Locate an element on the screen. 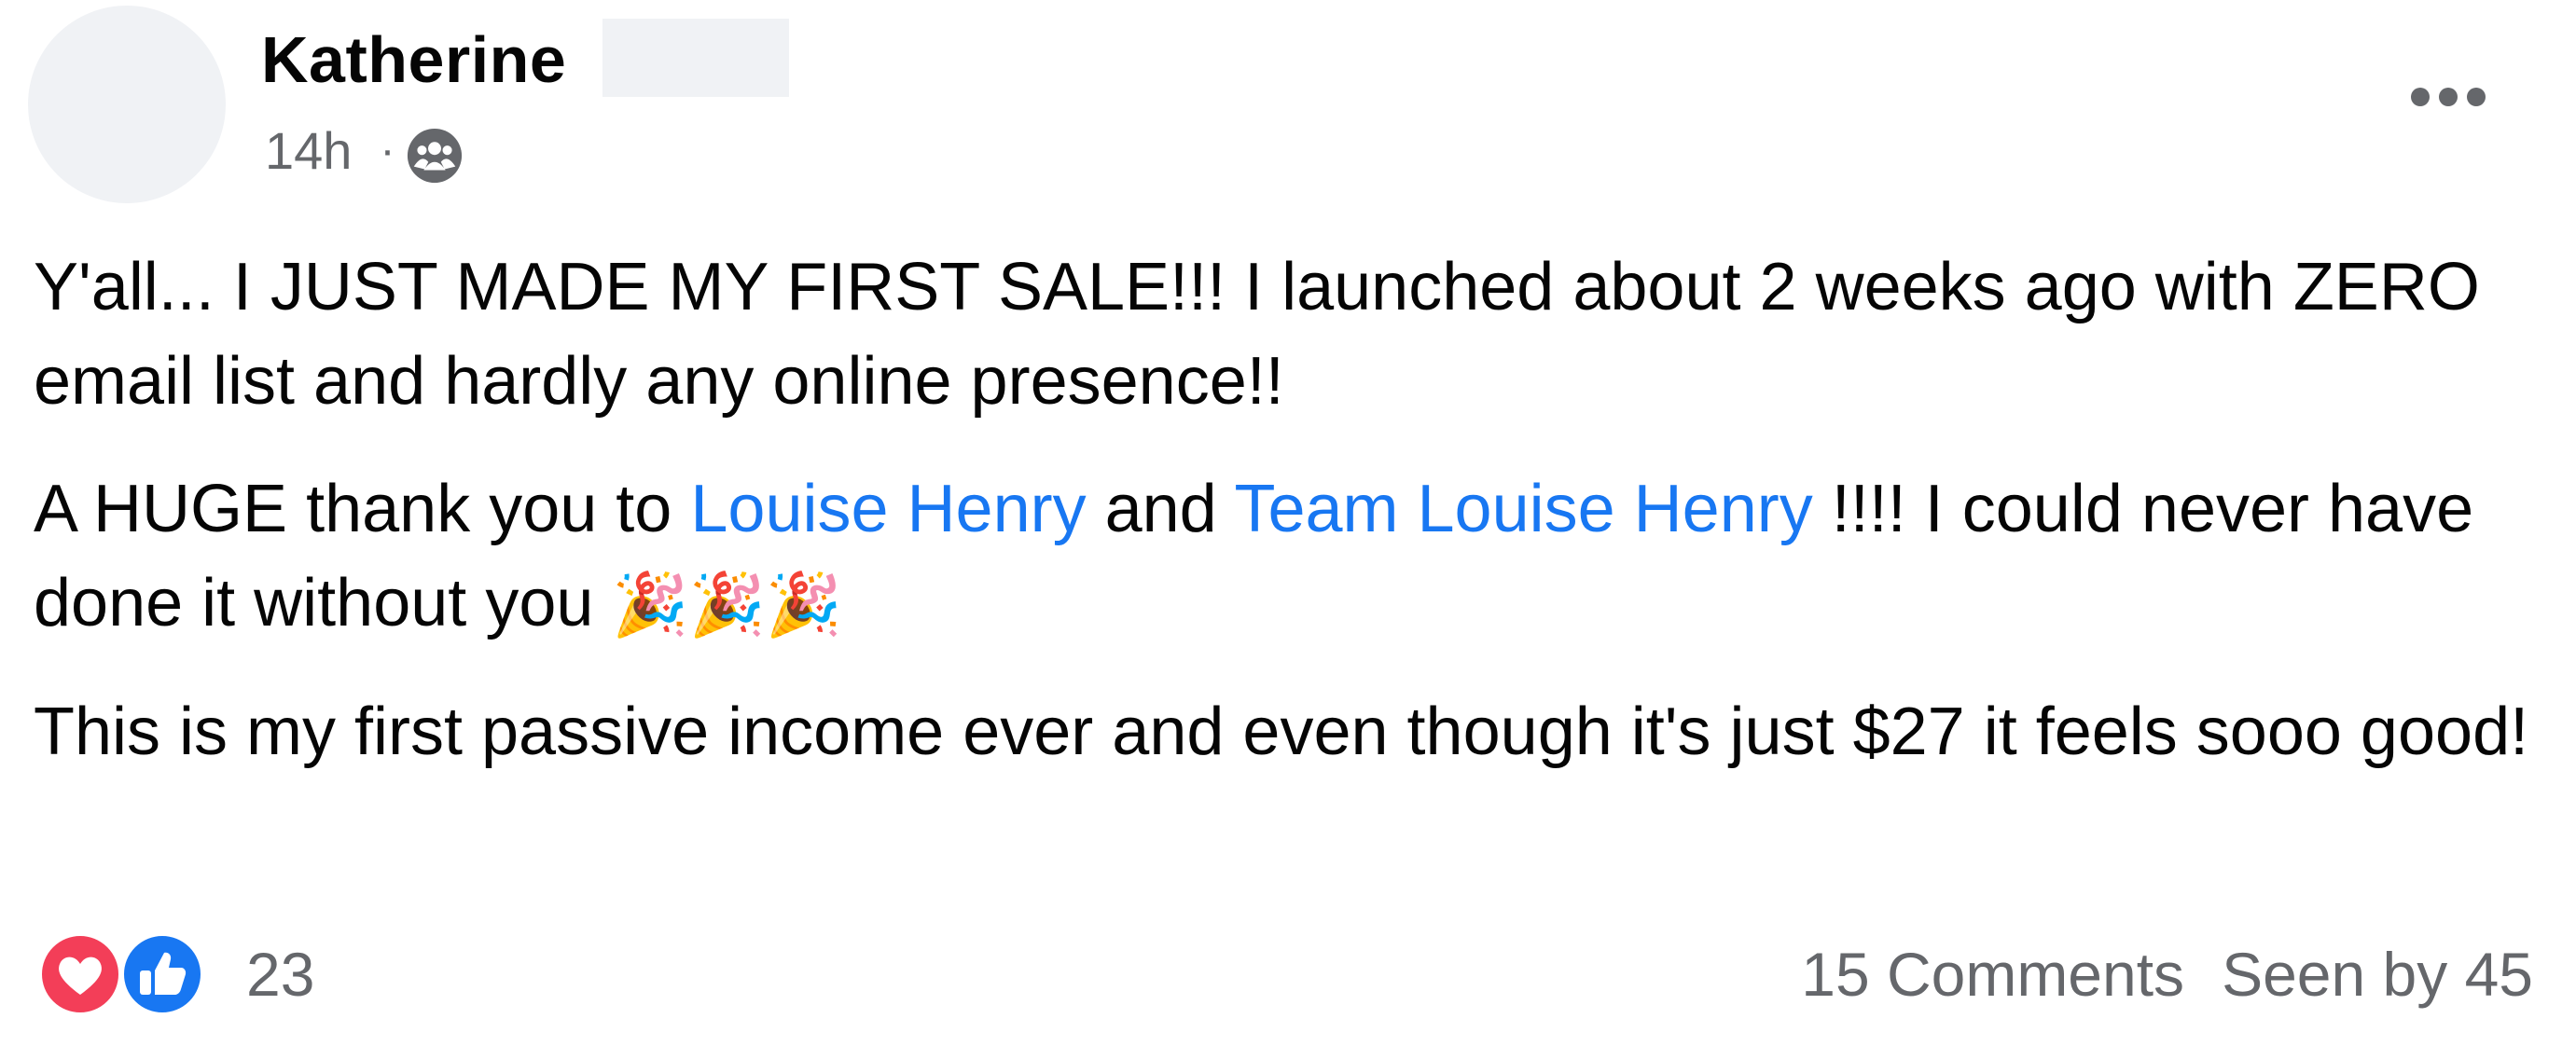  post-stats: 15 Comments Seen by 45 is located at coordinates (2167, 974).